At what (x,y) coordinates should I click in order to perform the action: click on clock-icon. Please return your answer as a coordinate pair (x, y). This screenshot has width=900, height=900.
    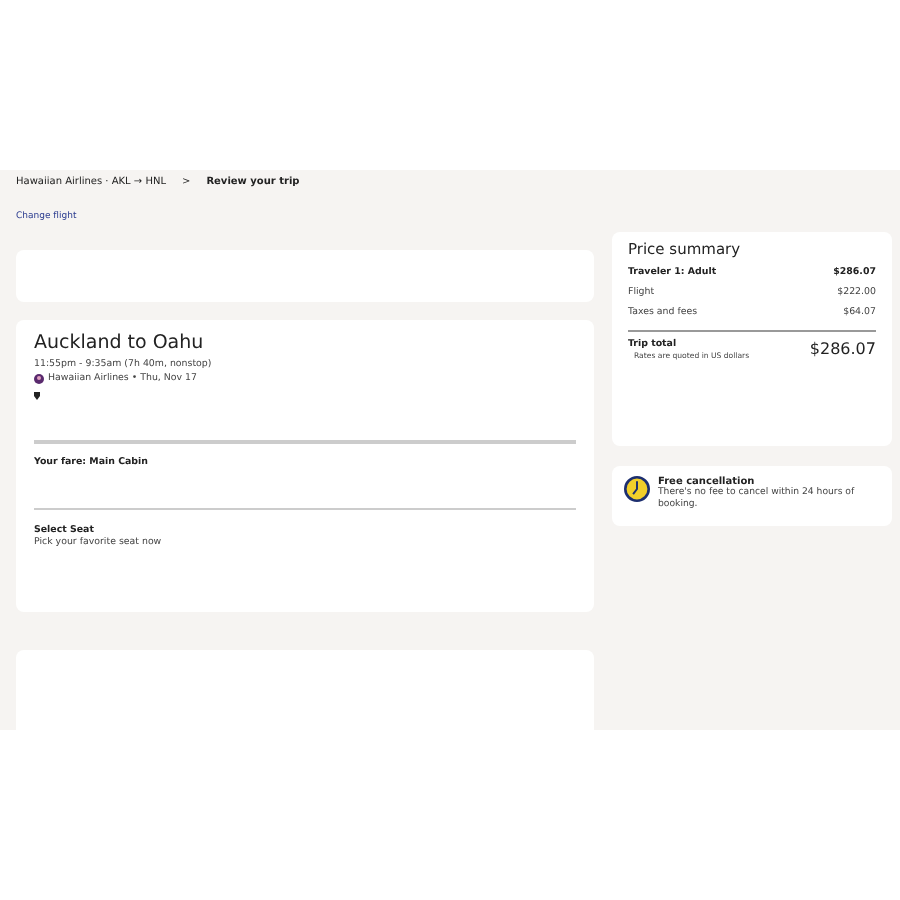
    Looking at the image, I should click on (637, 489).